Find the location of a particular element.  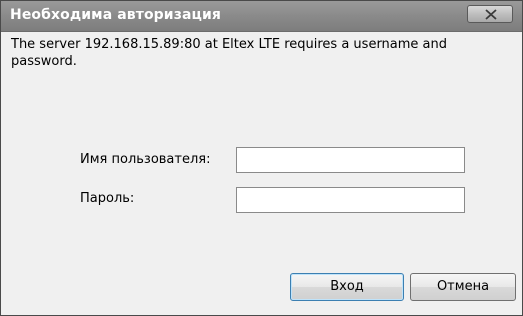

username-label: Имя пользователя: is located at coordinates (145, 159).